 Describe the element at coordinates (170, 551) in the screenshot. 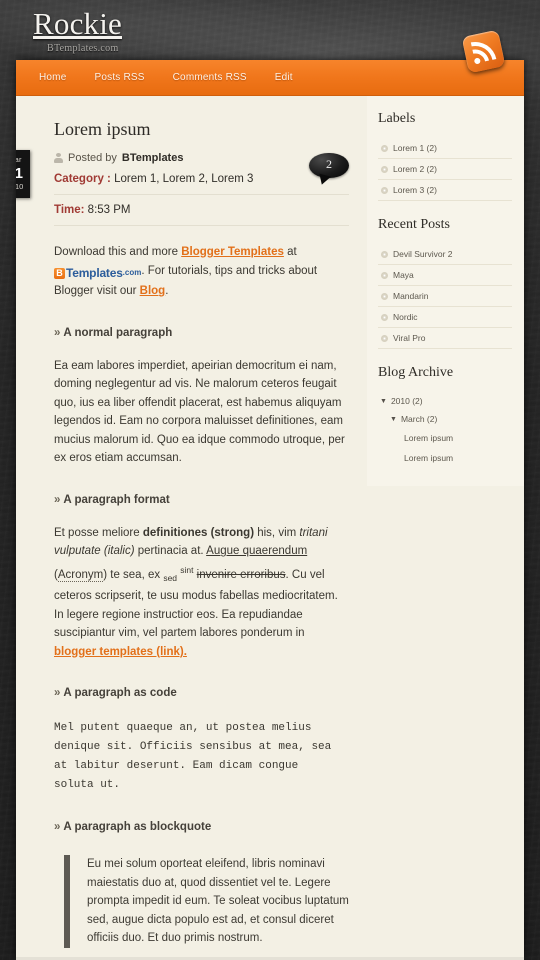

I see `fmt-text-3: pertinacia at.` at that location.